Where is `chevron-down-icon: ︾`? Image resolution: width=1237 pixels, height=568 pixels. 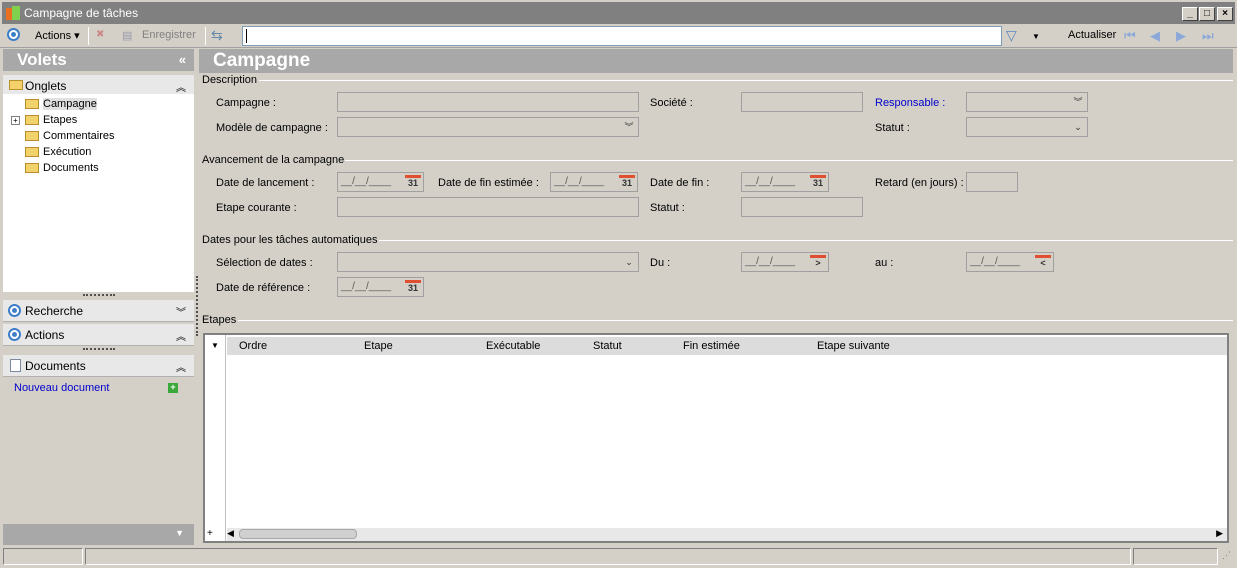 chevron-down-icon: ︾ is located at coordinates (181, 311).